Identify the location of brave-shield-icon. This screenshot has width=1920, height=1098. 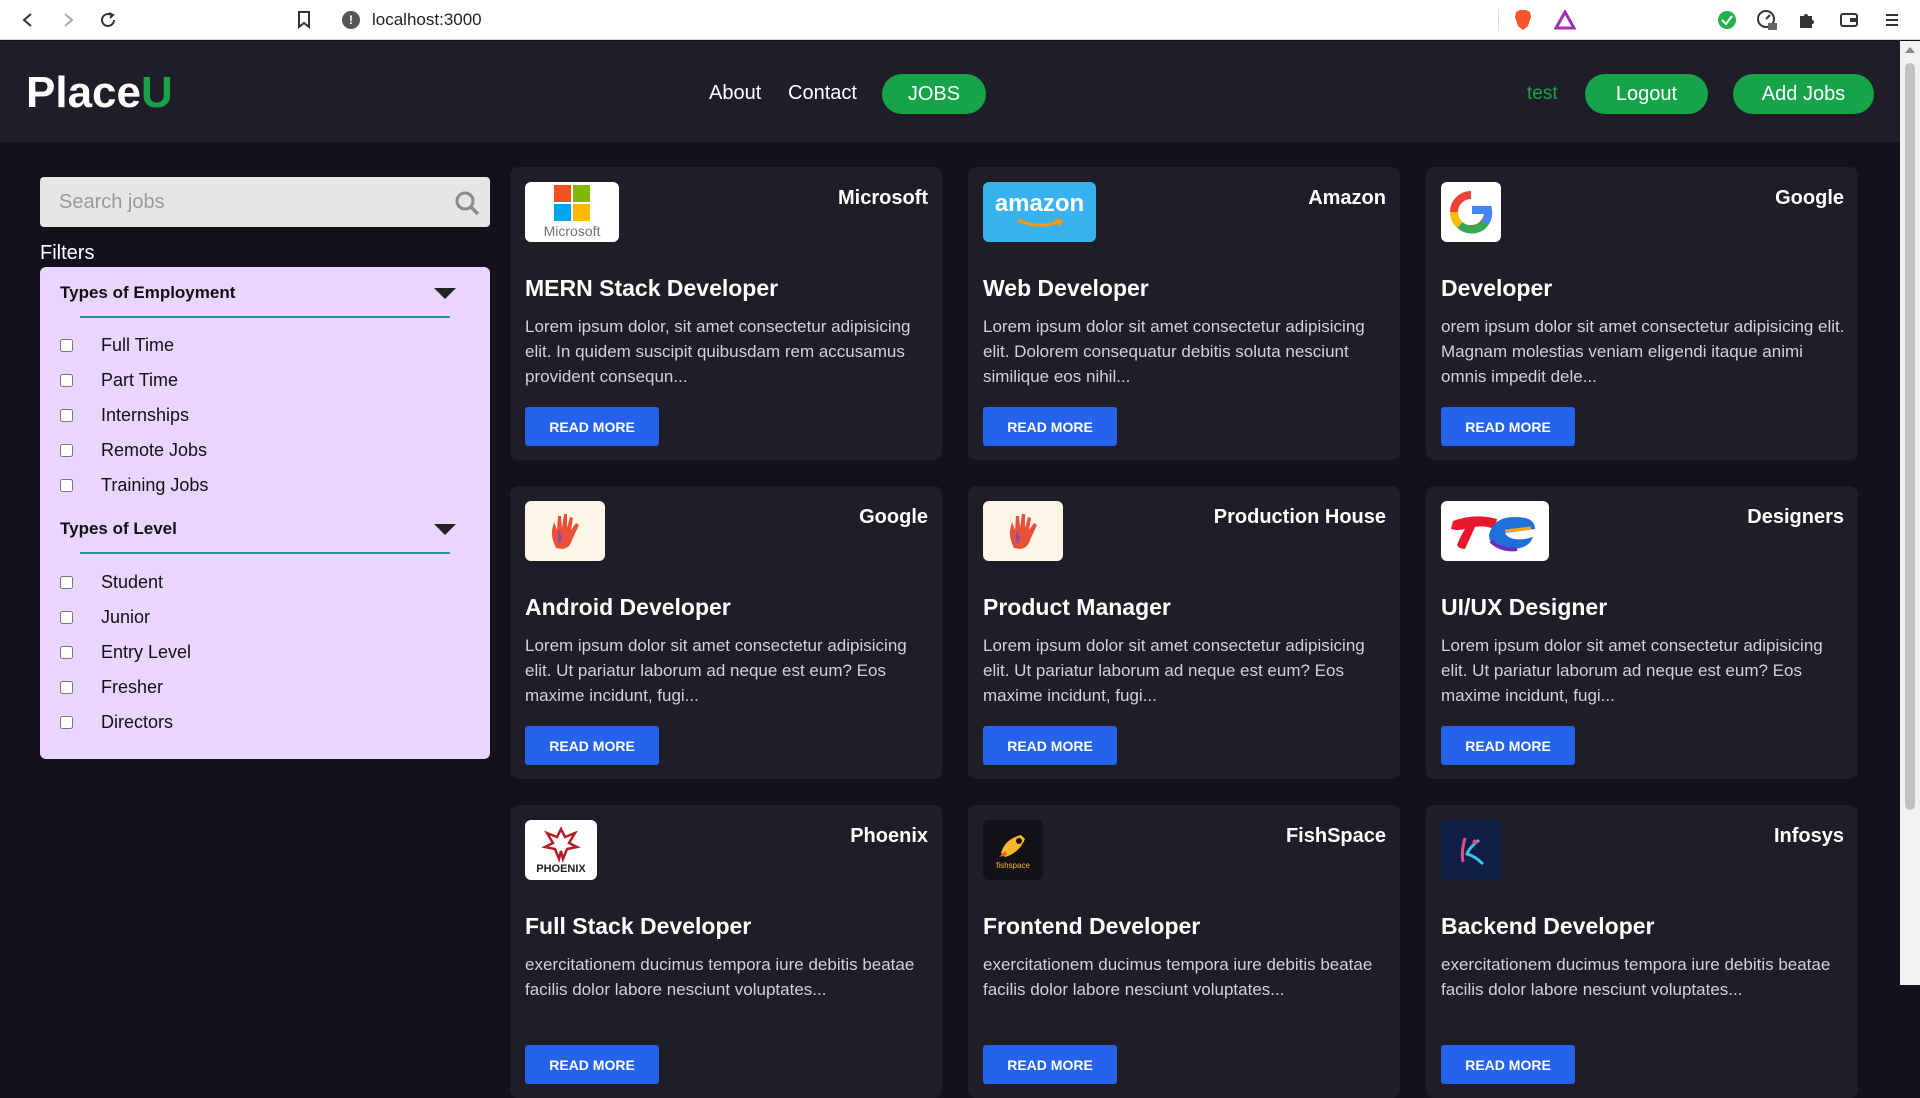
(1523, 20).